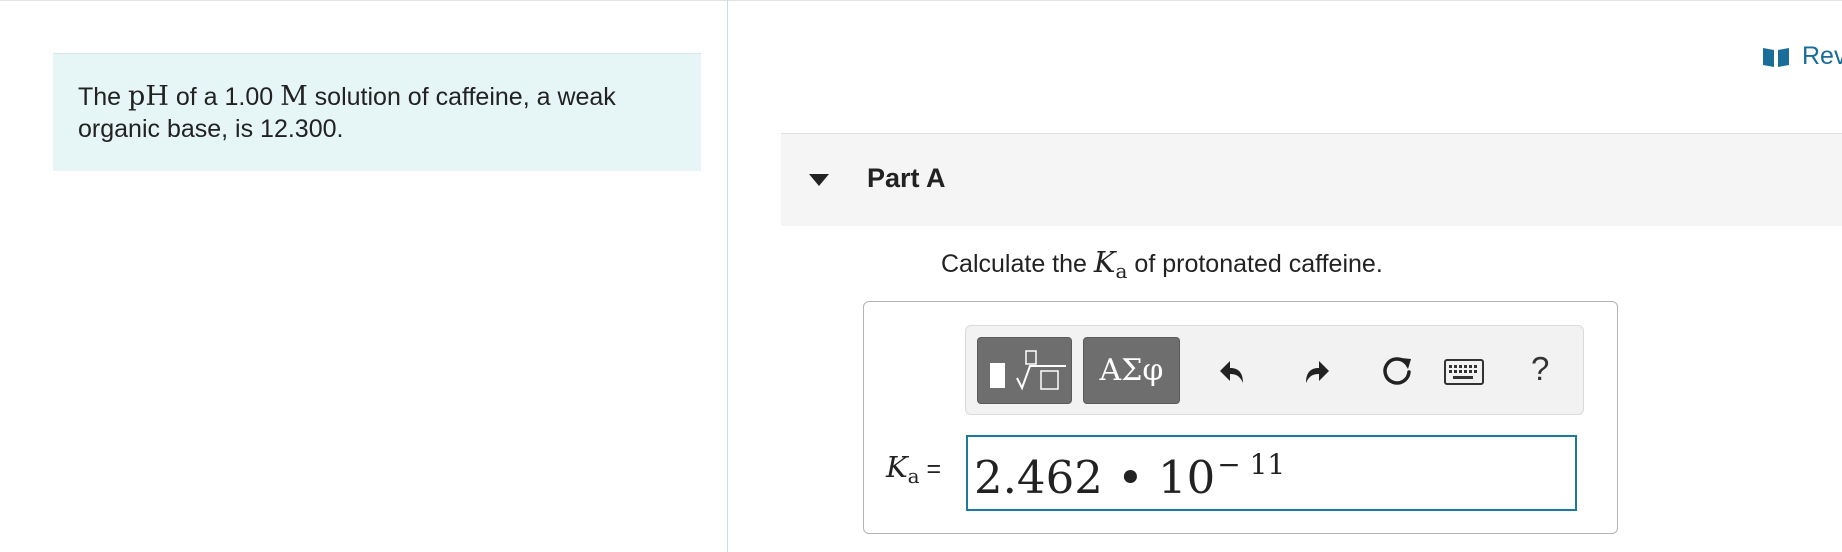  I want to click on answer-value: 2.462 • 10− 11, so click(1130, 476).